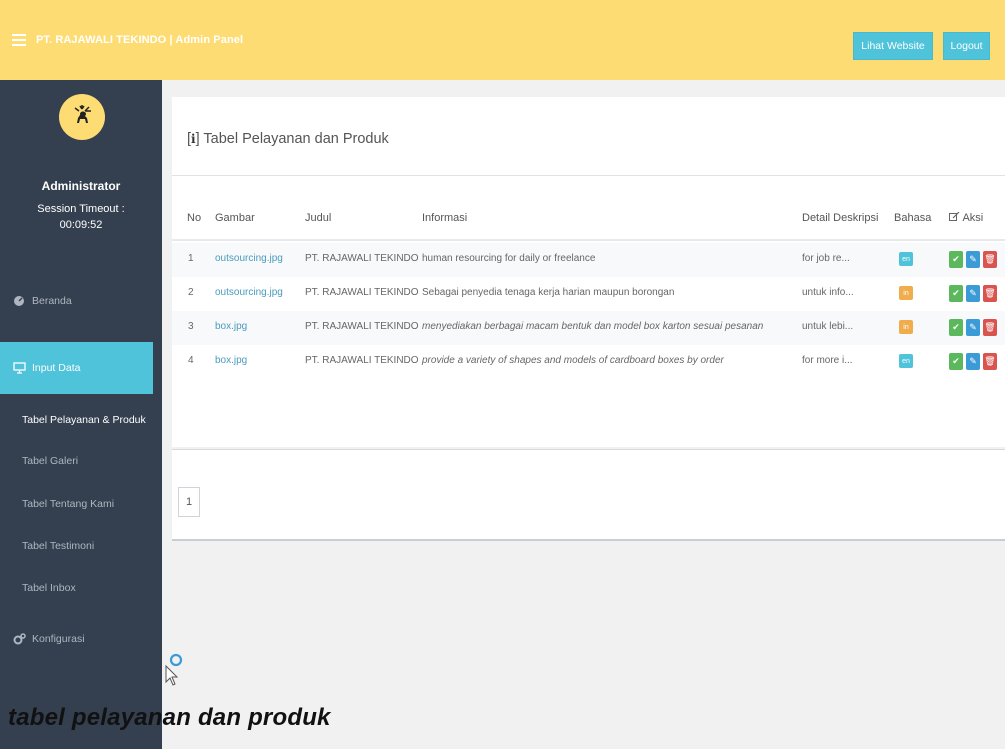  Describe the element at coordinates (318, 218) in the screenshot. I see `column-header-judul: Judul` at that location.